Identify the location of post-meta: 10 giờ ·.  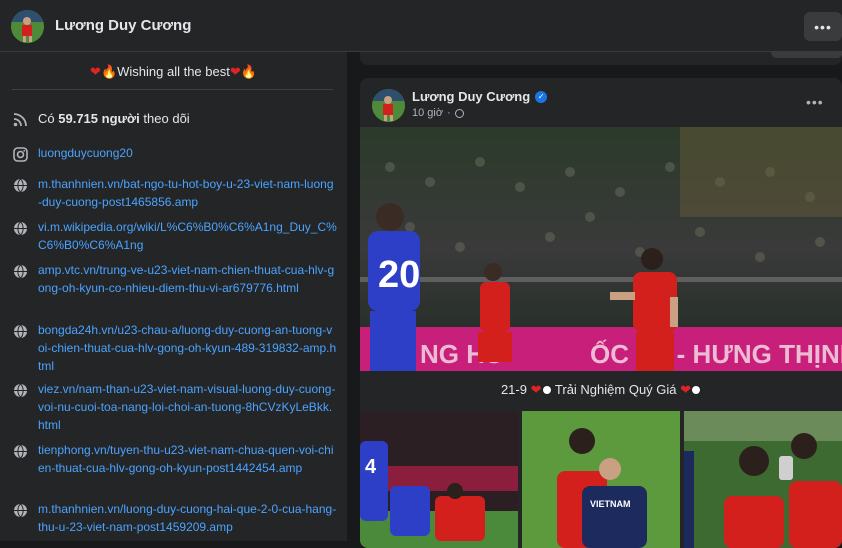
(438, 113).